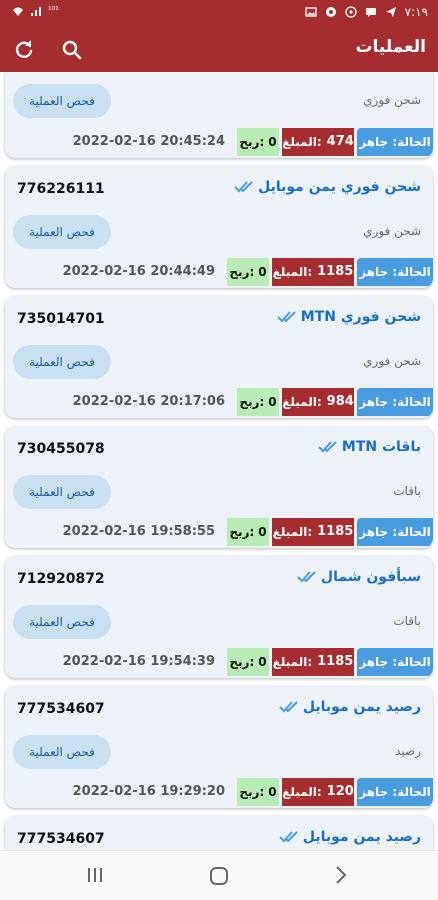 Image resolution: width=438 pixels, height=900 pixels. I want to click on transaction-title: شحن فوري MTN, so click(360, 317).